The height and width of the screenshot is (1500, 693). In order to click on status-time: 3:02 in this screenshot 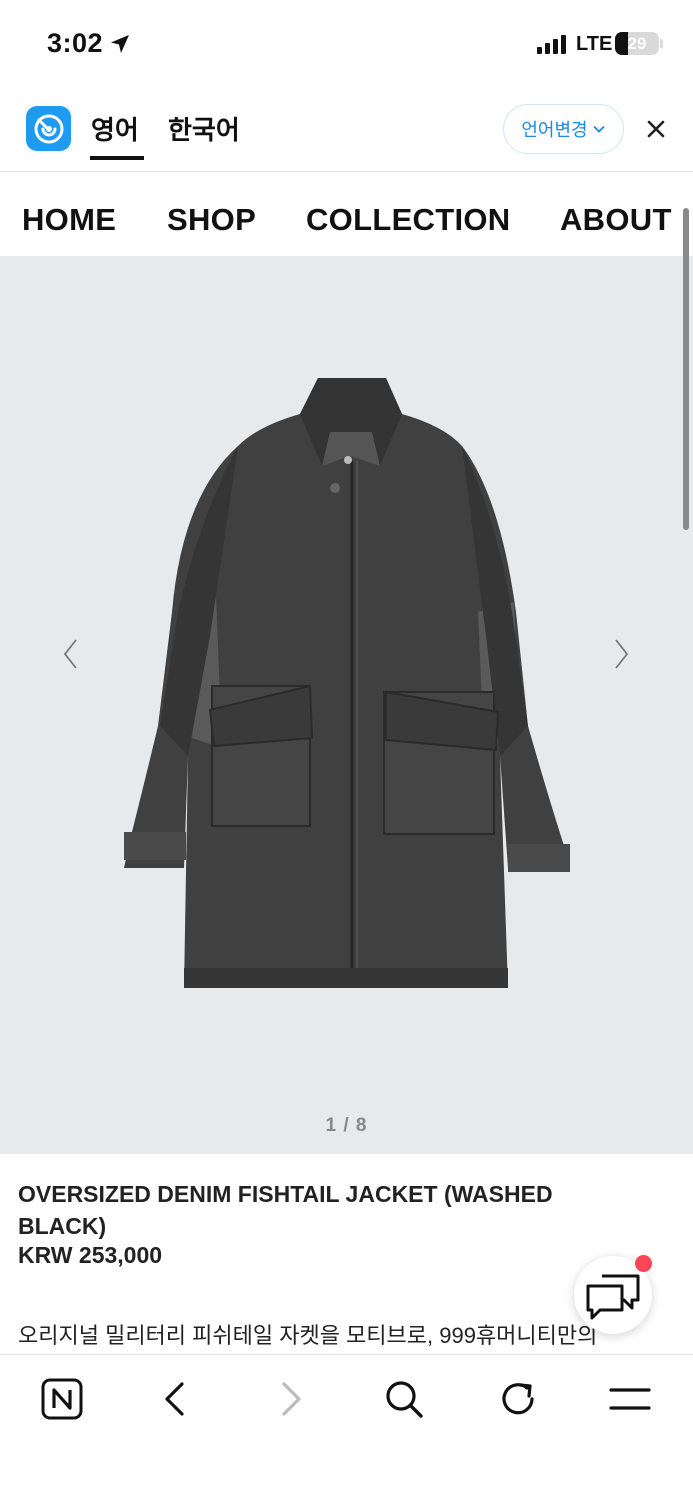, I will do `click(75, 43)`.